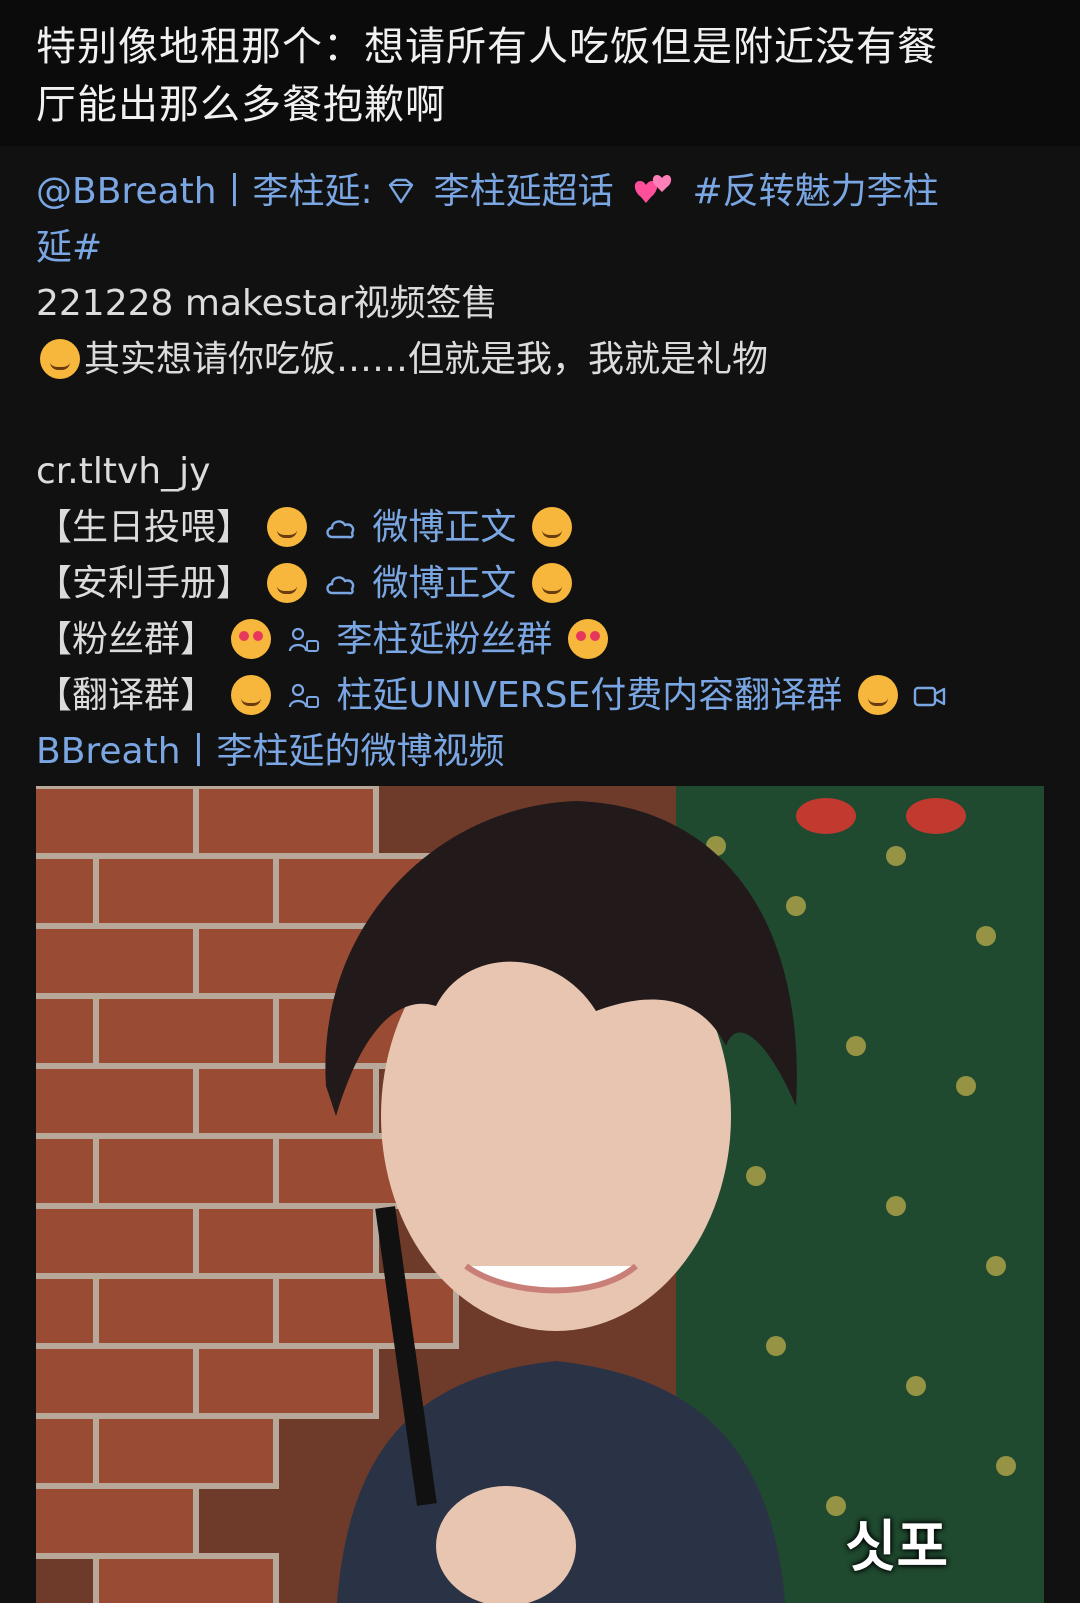 The width and height of the screenshot is (1080, 1603). I want to click on quote-text: 其实想请你吃饭……但就是我，我就是礼物, so click(426, 359).